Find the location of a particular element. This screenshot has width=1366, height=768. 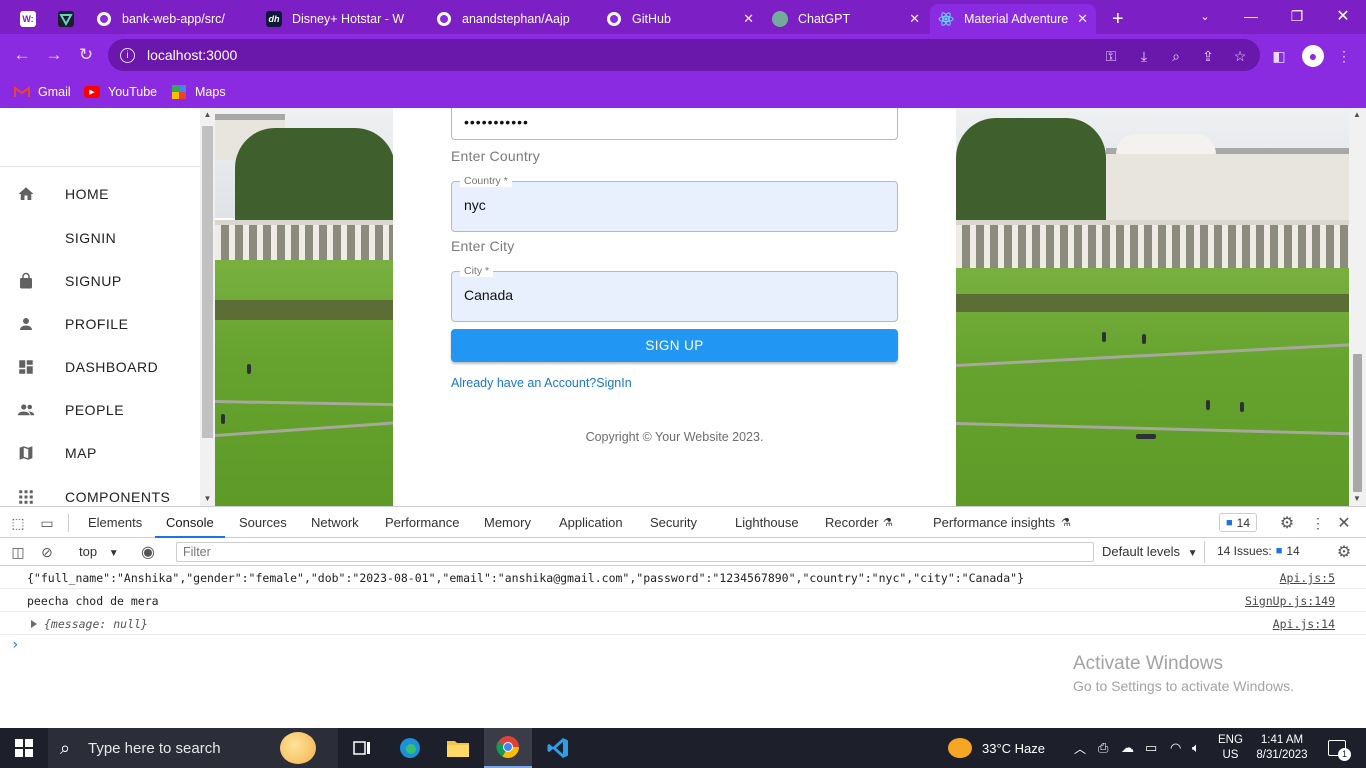

console-log-row: {message: null} Api.js:14 is located at coordinates (683, 623).